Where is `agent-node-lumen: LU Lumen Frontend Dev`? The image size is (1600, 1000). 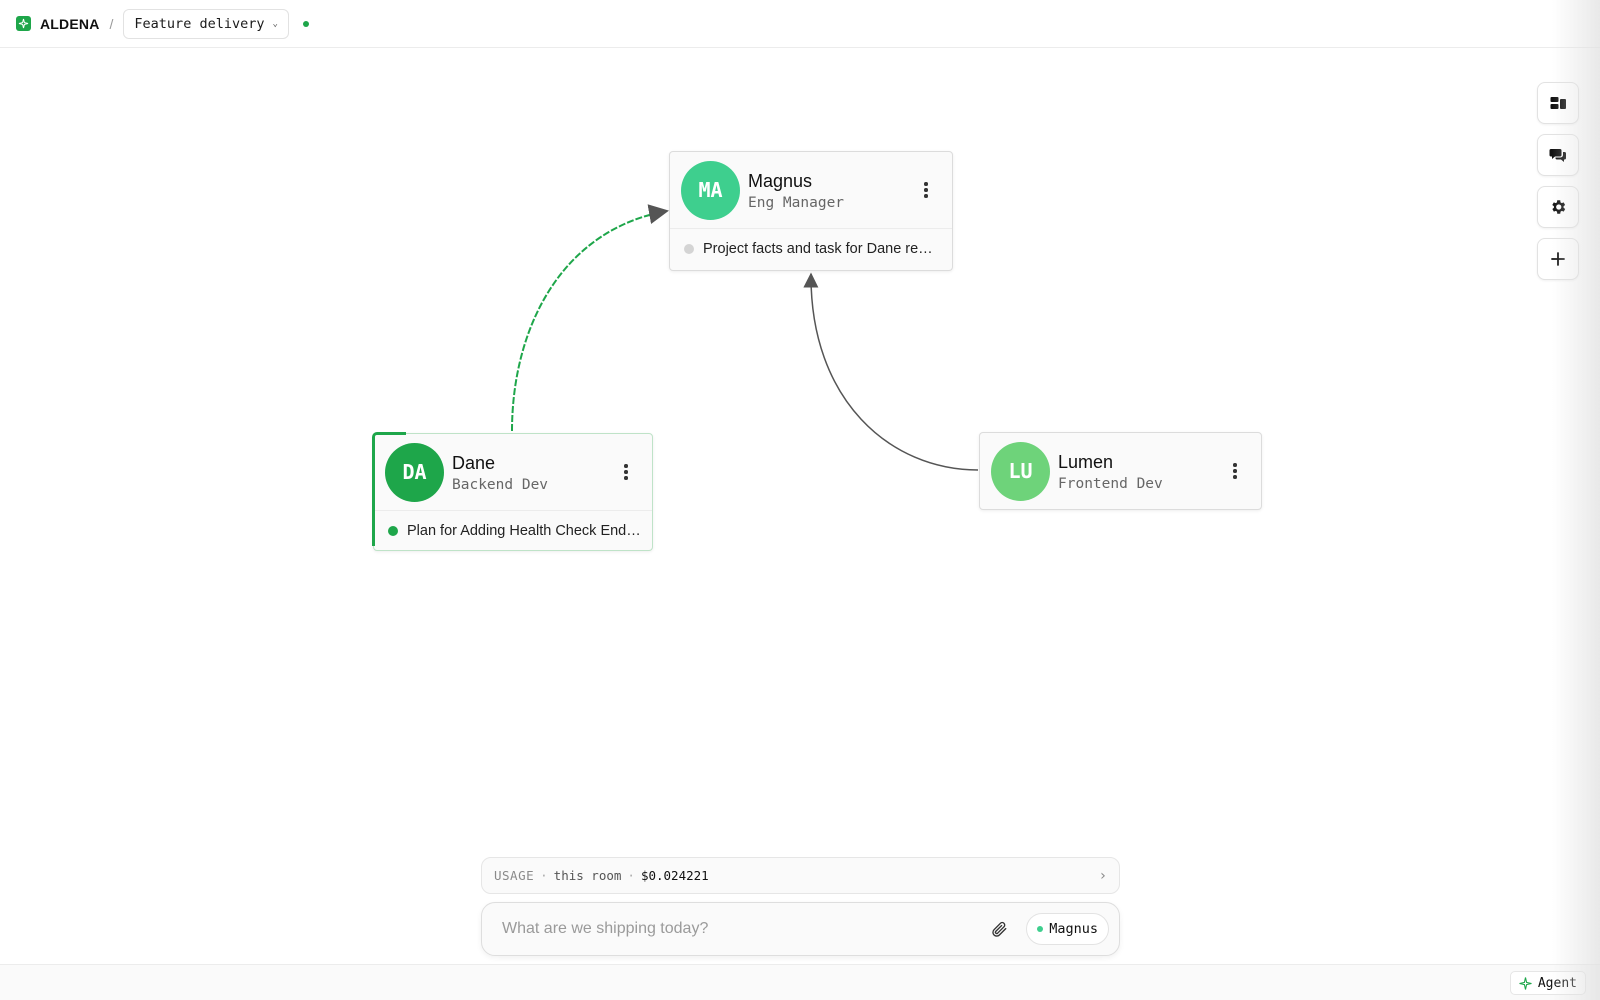
agent-node-lumen: LU Lumen Frontend Dev is located at coordinates (1120, 471).